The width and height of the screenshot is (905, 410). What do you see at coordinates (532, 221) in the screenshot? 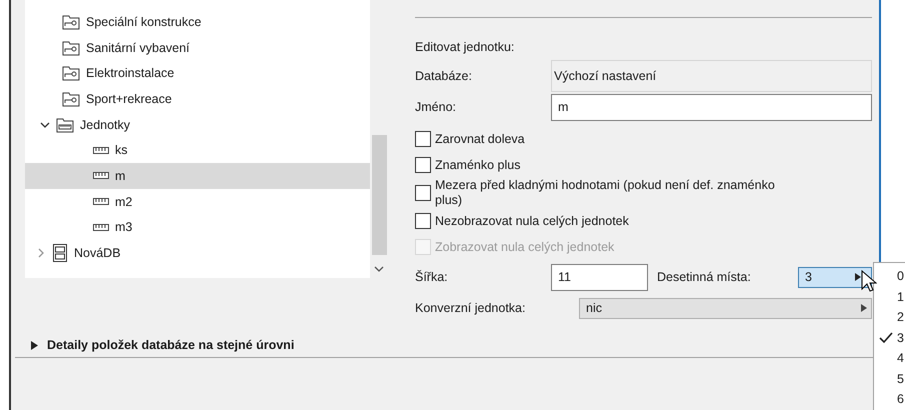
I see `checkbox-label: Nezobrazovat nula celých jednotek` at bounding box center [532, 221].